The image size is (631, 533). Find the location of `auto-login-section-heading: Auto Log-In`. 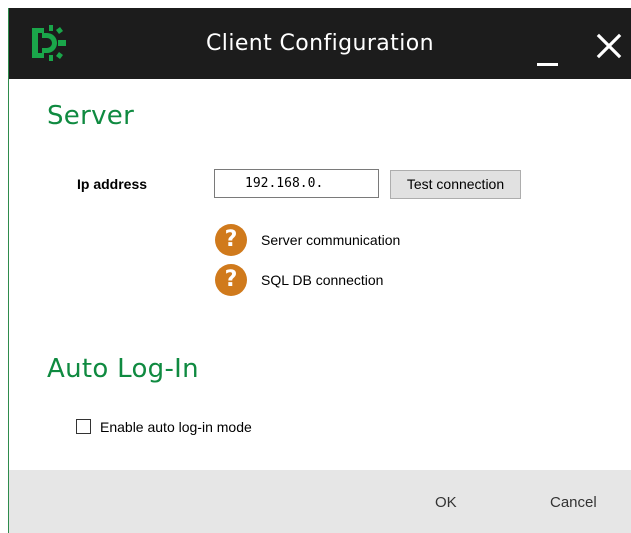

auto-login-section-heading: Auto Log-In is located at coordinates (123, 369).